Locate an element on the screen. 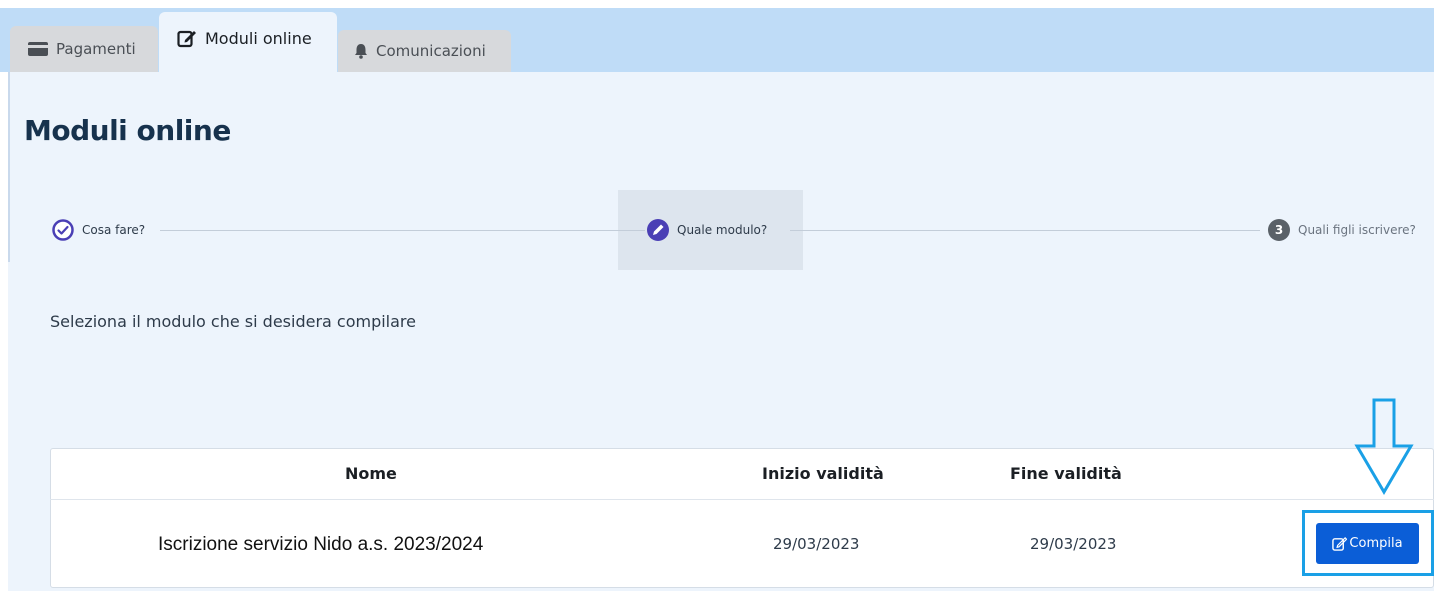 This screenshot has height=591, width=1434. compila-label: Compila is located at coordinates (1376, 543).